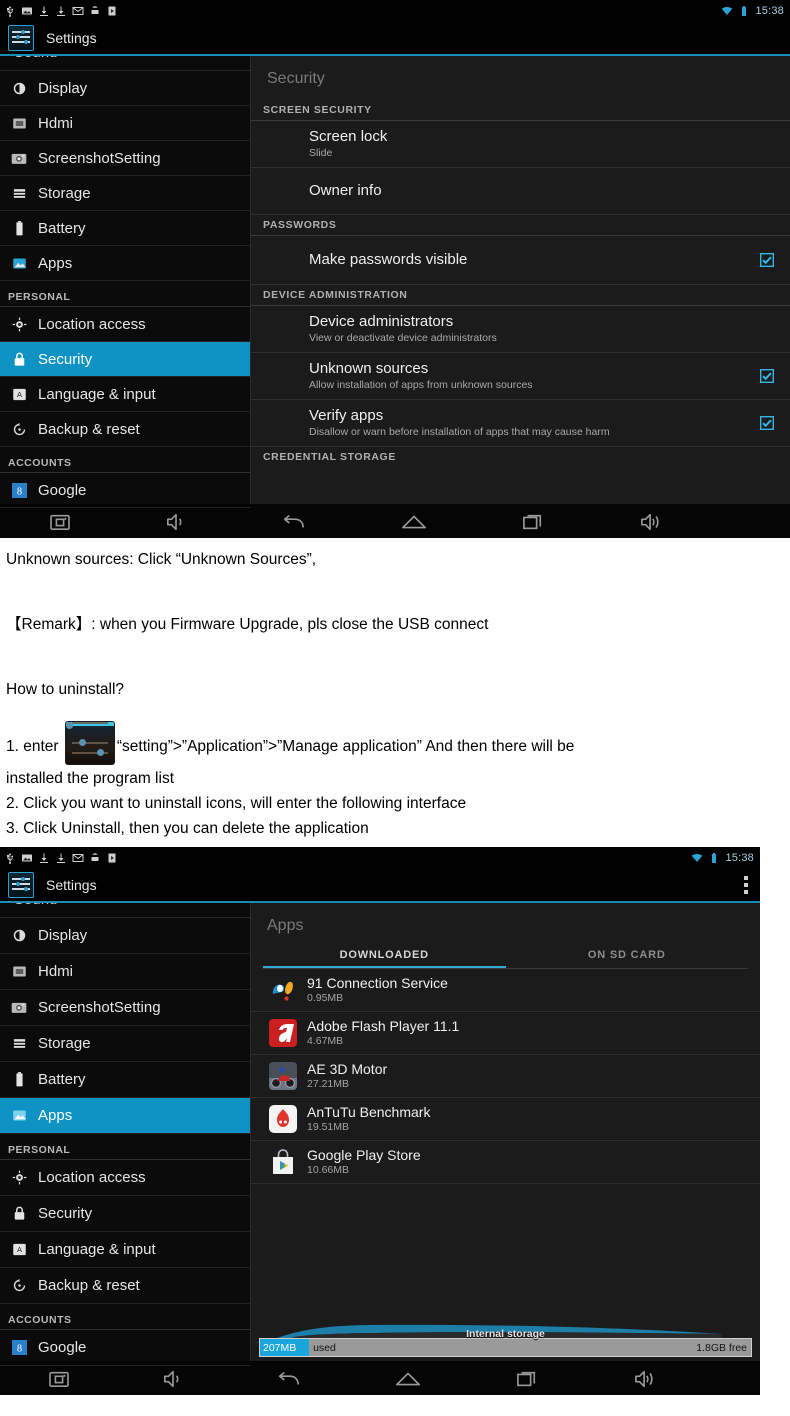  What do you see at coordinates (78, 858) in the screenshot?
I see `gmail-icon` at bounding box center [78, 858].